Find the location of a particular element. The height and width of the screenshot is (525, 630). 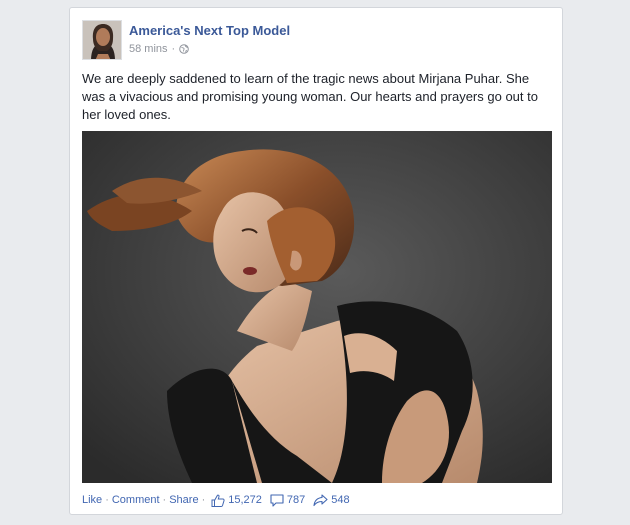

comment-link: Comment is located at coordinates (136, 500).